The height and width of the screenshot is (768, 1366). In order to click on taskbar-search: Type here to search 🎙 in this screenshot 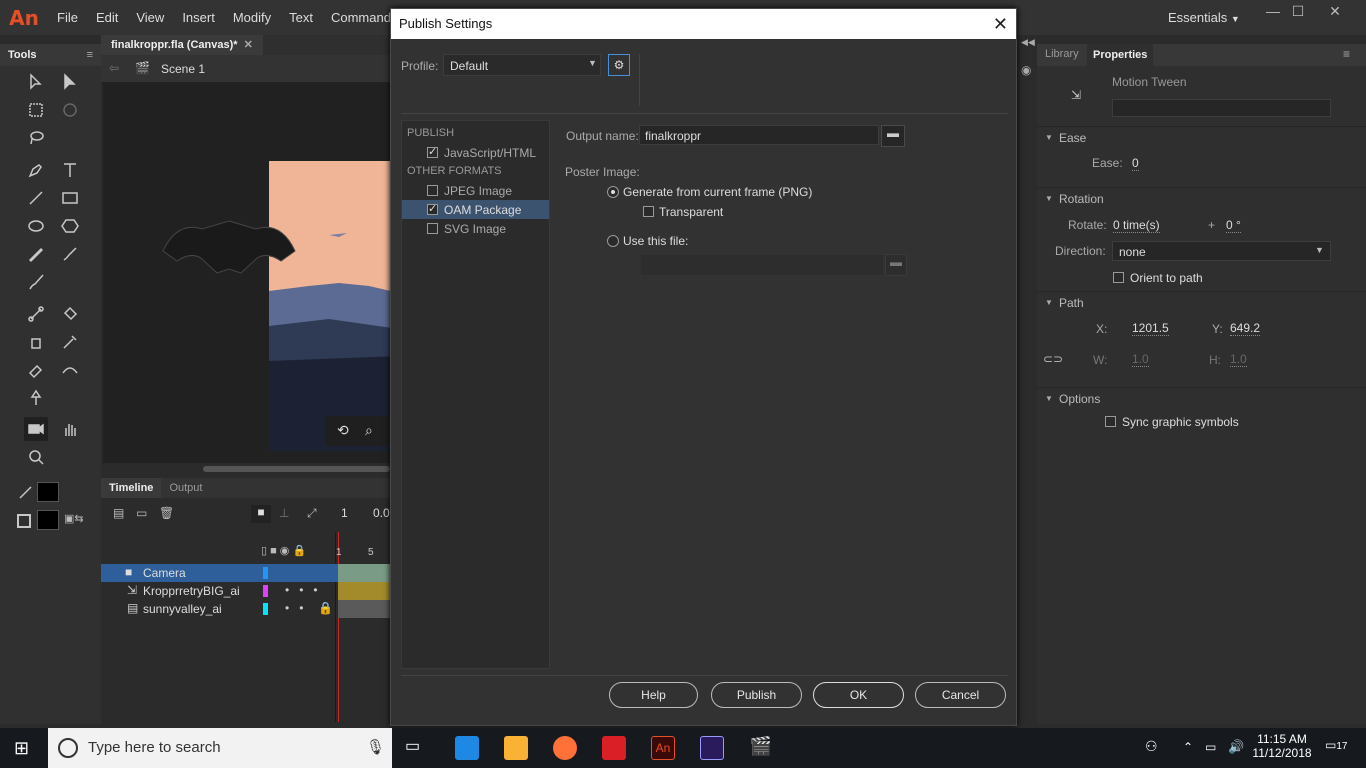, I will do `click(220, 748)`.